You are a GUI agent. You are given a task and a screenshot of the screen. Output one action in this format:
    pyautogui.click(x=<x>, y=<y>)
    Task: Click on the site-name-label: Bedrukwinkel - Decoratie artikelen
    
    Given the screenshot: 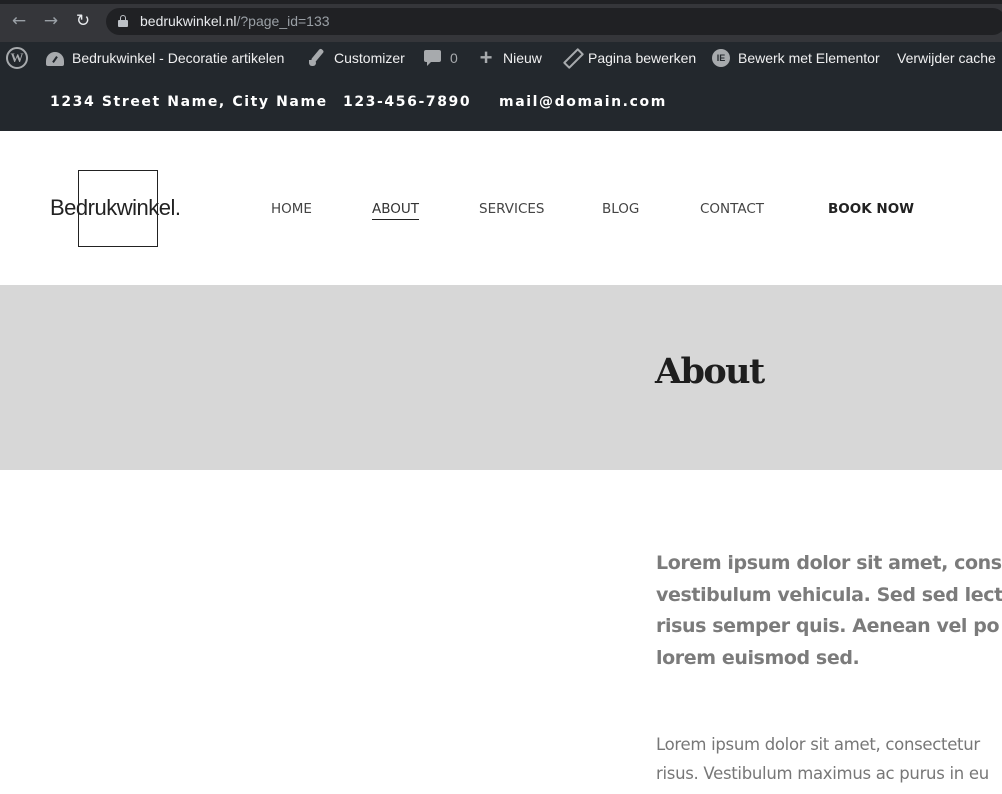 What is the action you would take?
    pyautogui.click(x=178, y=58)
    